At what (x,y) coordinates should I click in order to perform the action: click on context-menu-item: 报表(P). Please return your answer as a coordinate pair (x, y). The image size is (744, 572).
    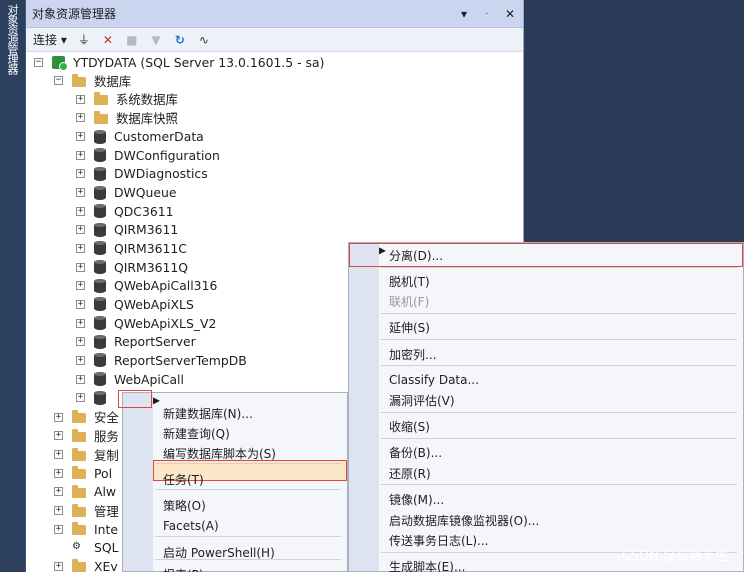
    Looking at the image, I should click on (183, 568).